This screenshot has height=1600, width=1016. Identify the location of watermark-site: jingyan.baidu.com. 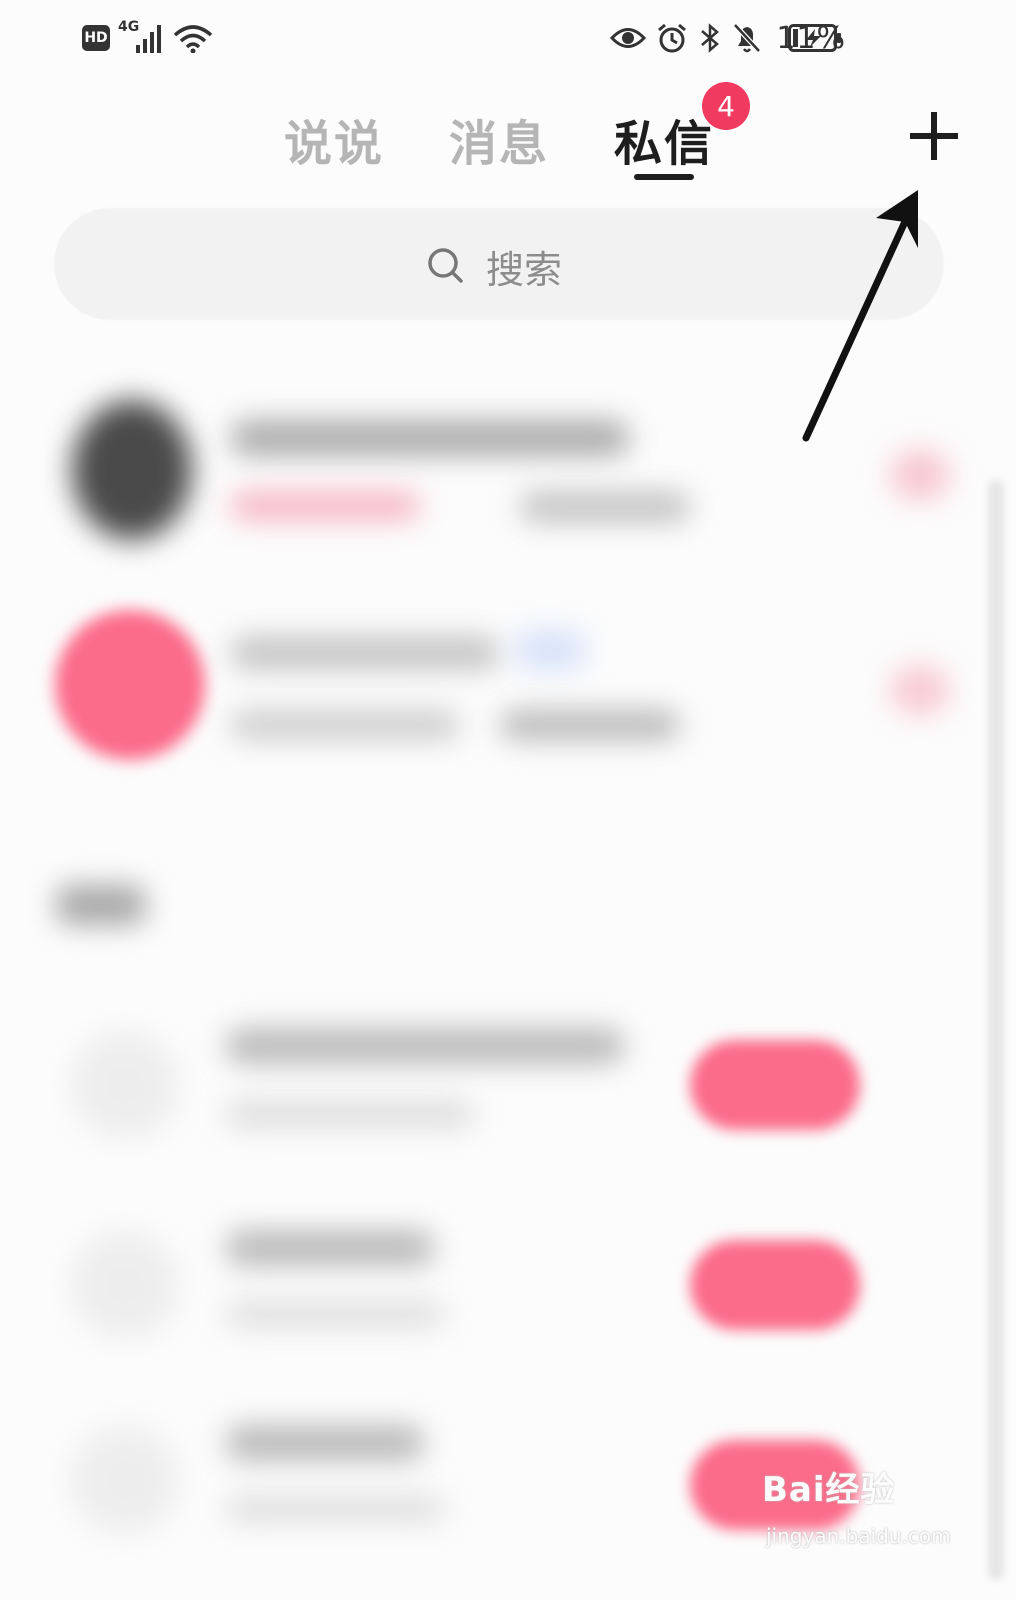
(858, 1536).